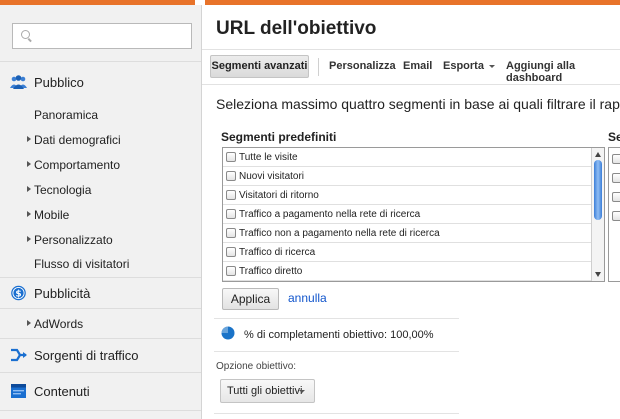  I want to click on sidebar-item-label: Tecnologia, so click(63, 190).